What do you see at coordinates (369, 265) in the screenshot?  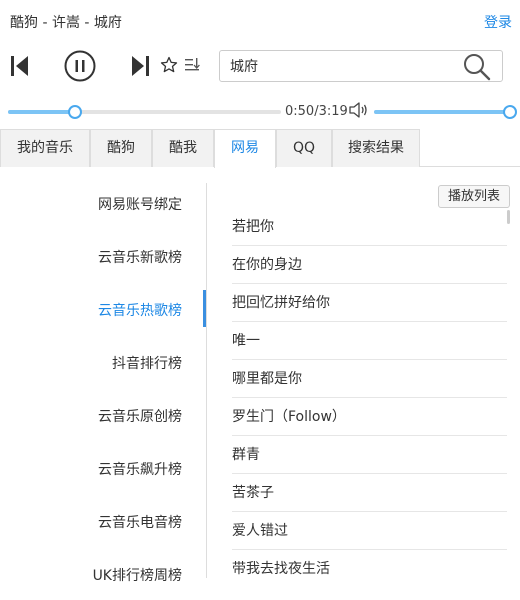 I see `song-item: 在你的身边` at bounding box center [369, 265].